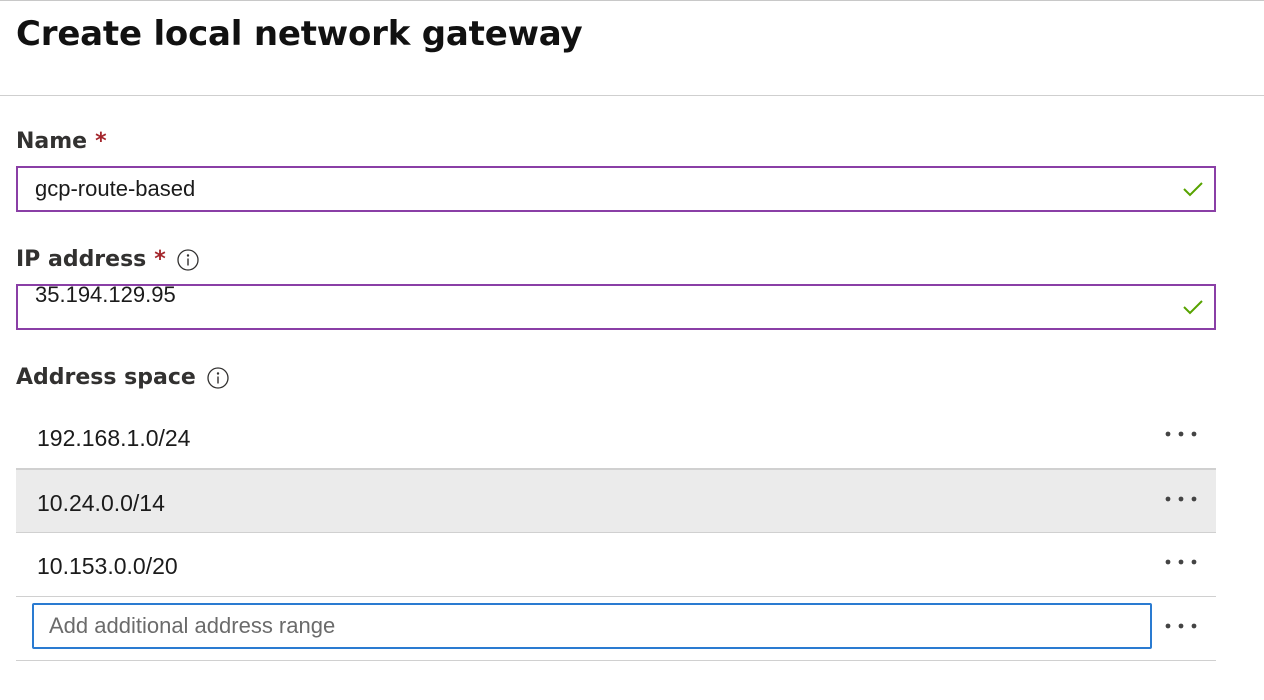 The height and width of the screenshot is (700, 1264). What do you see at coordinates (107, 566) in the screenshot?
I see `address-range-value: 10.153.0.0/20` at bounding box center [107, 566].